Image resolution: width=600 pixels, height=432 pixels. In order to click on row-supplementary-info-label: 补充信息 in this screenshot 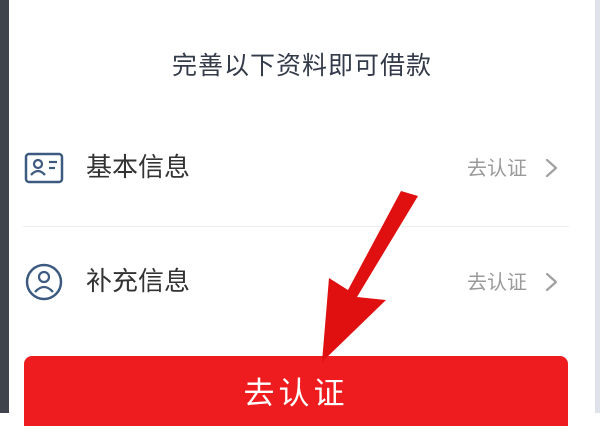, I will do `click(138, 282)`.